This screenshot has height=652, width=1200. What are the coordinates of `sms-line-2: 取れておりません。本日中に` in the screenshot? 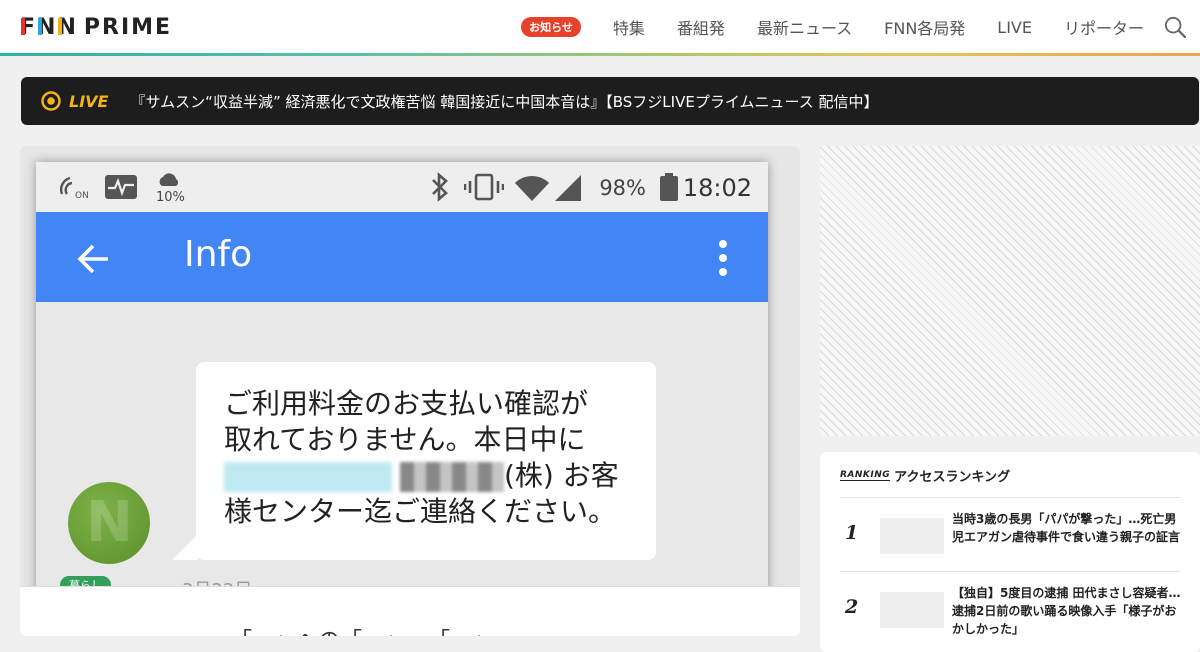 It's located at (405, 439).